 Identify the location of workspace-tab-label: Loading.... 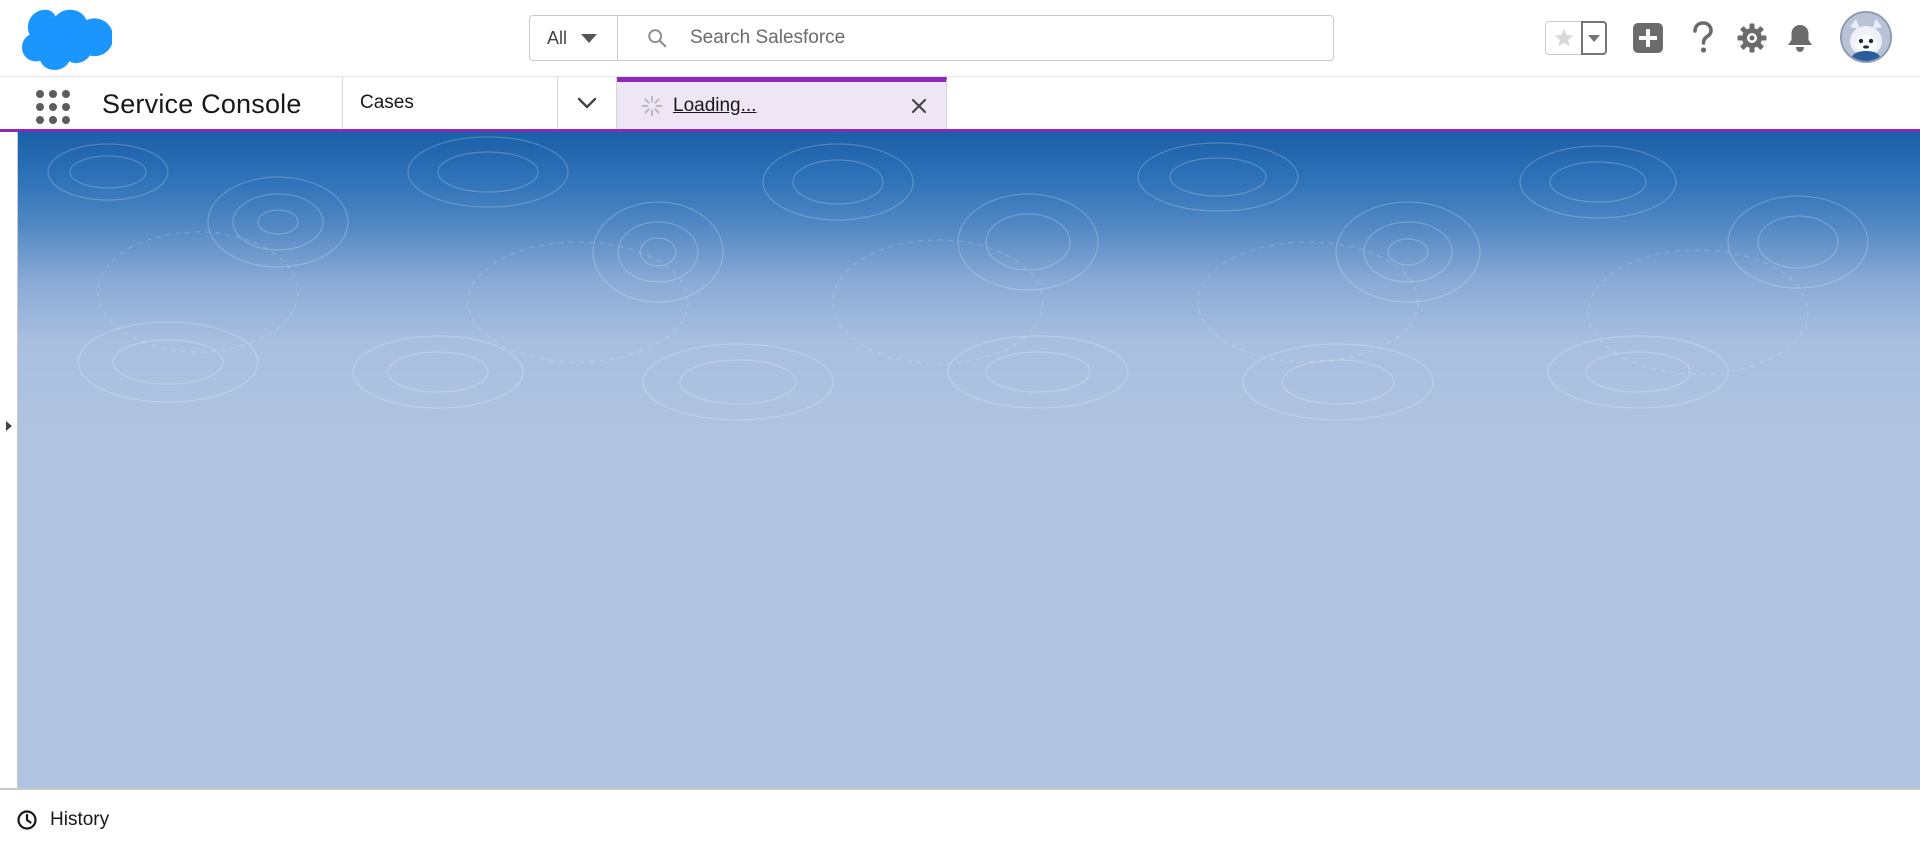
(714, 106).